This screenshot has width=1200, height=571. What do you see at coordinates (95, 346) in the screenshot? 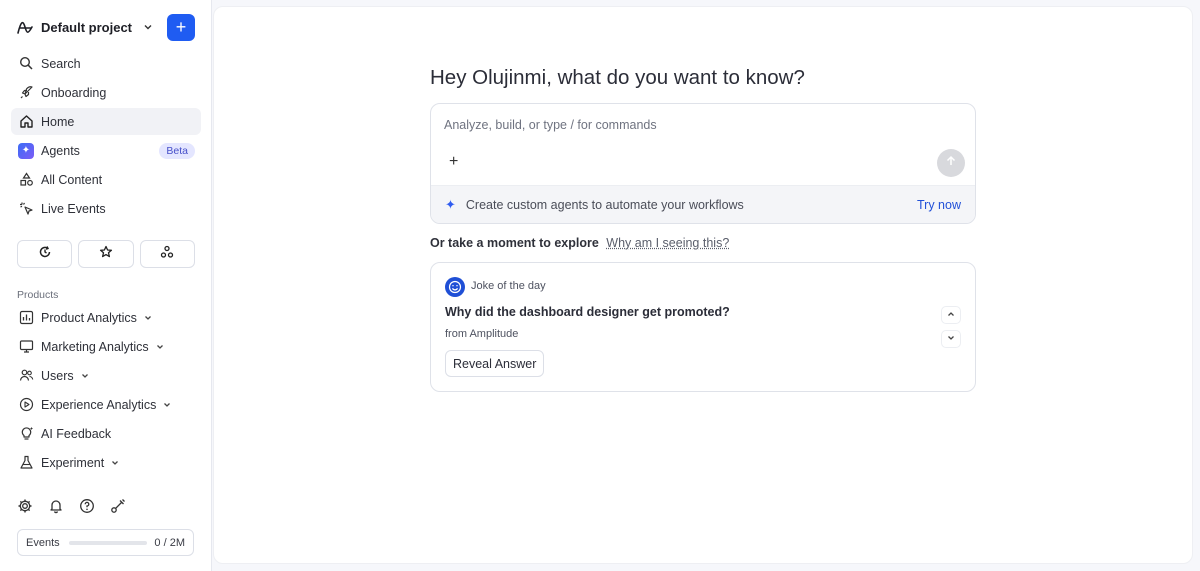
I see `sidebar-item-label: Marketing Analytics` at bounding box center [95, 346].